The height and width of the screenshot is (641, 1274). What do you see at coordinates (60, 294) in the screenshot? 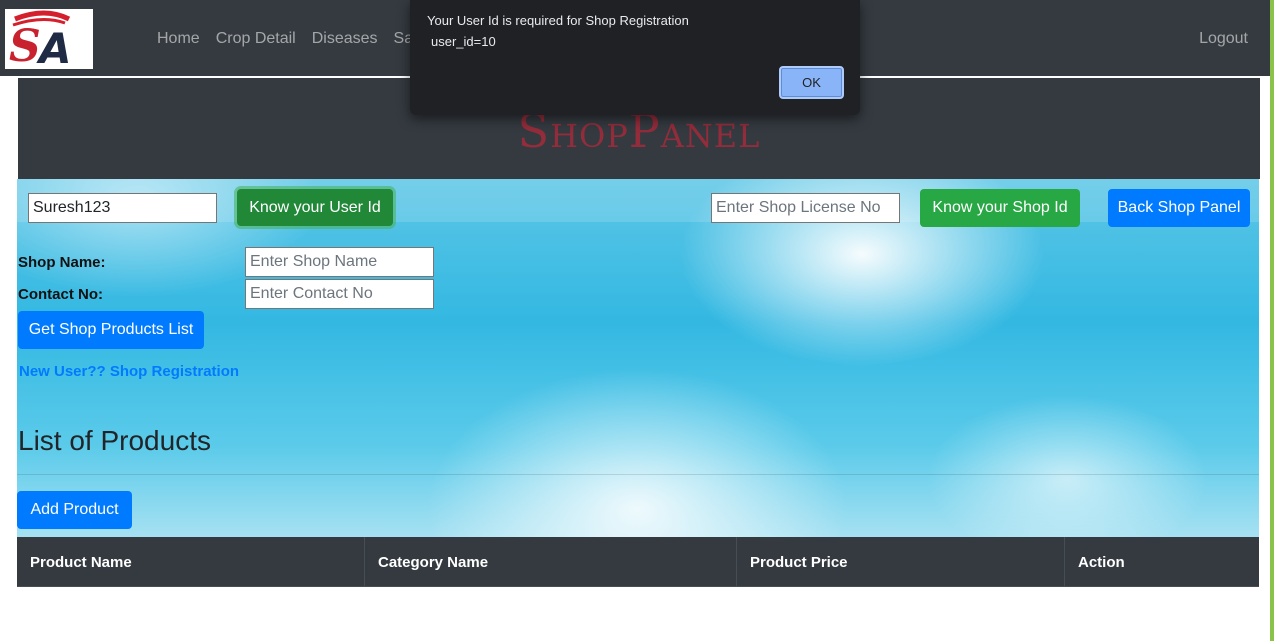
I see `contact-label: Contact No:` at bounding box center [60, 294].